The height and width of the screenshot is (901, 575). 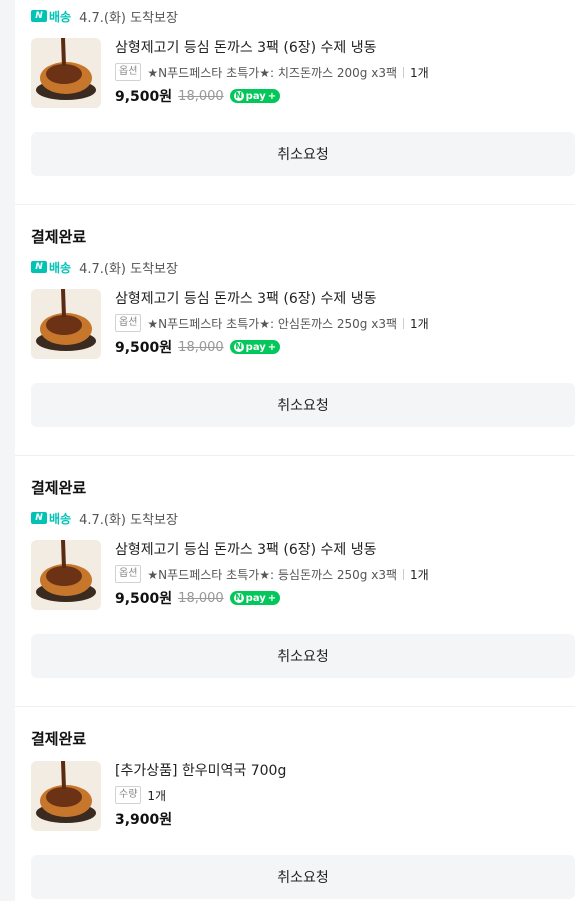 What do you see at coordinates (128, 795) in the screenshot?
I see `quantity-tag: 수량` at bounding box center [128, 795].